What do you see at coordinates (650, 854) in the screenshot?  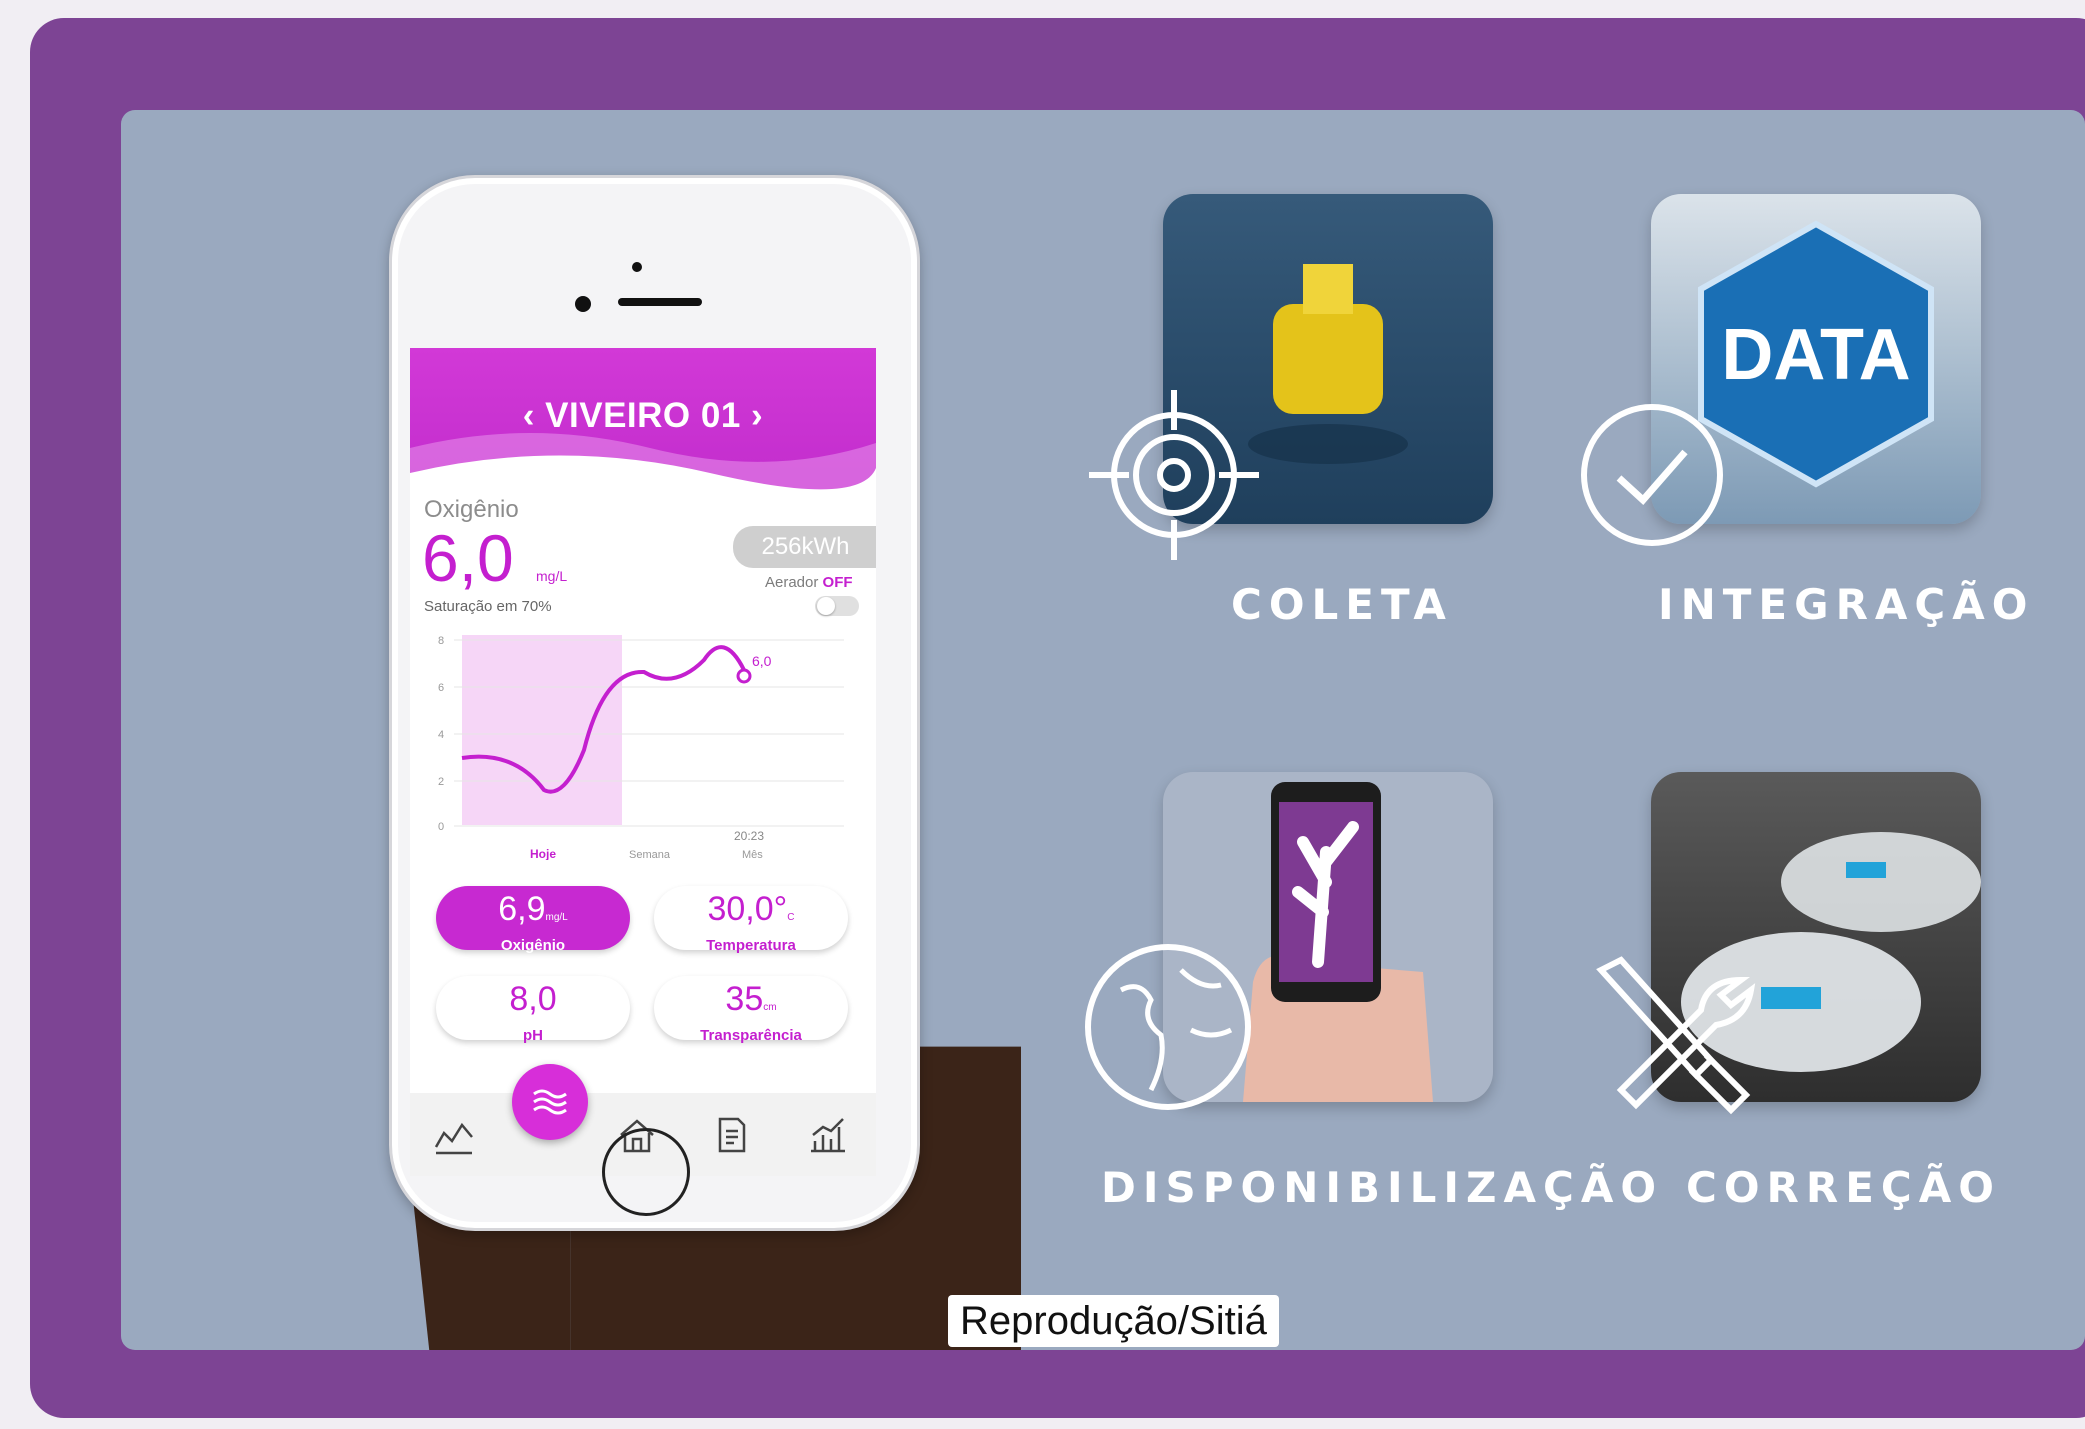 I see `range-week: Semana` at bounding box center [650, 854].